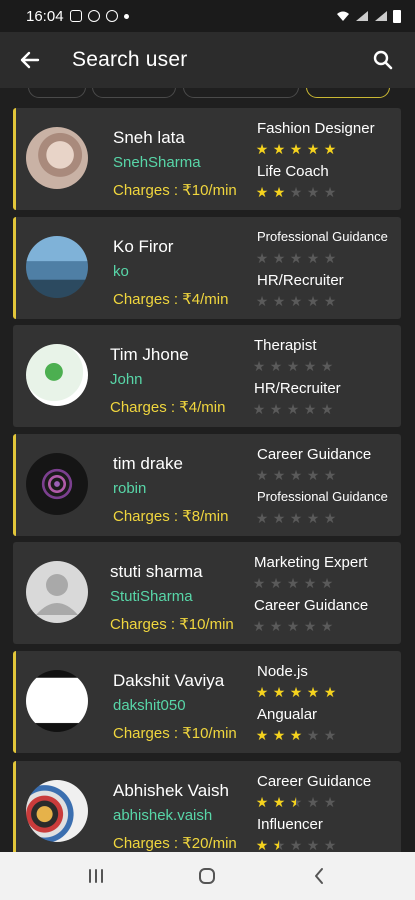  Describe the element at coordinates (126, 379) in the screenshot. I see `user-username: John` at that location.